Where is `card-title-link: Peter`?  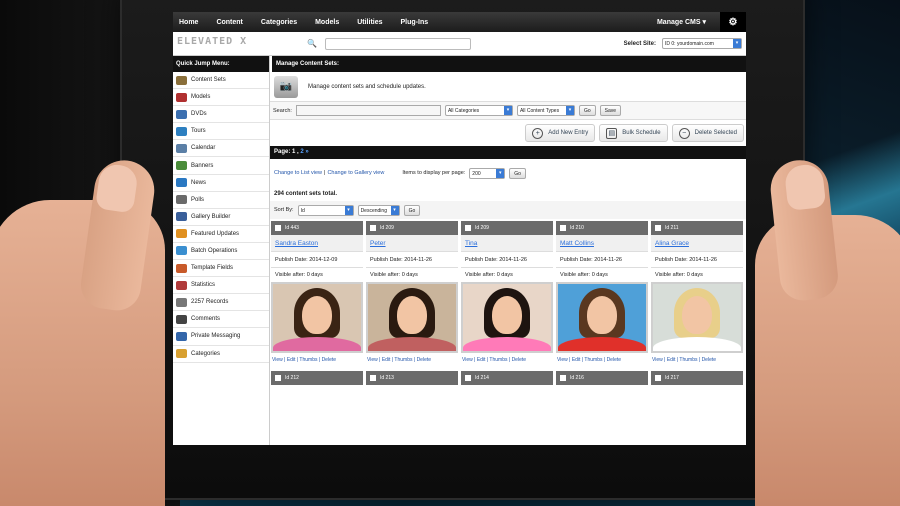
card-title-link: Peter is located at coordinates (412, 243).